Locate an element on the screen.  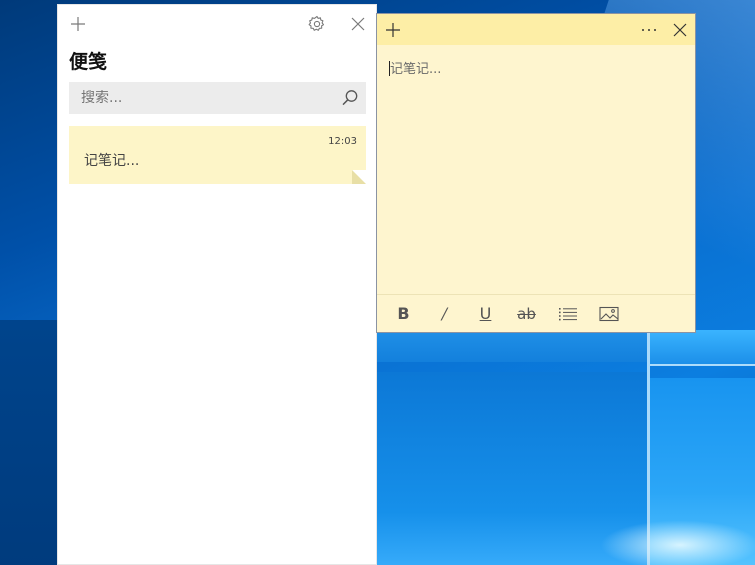
close-button is located at coordinates (358, 24).